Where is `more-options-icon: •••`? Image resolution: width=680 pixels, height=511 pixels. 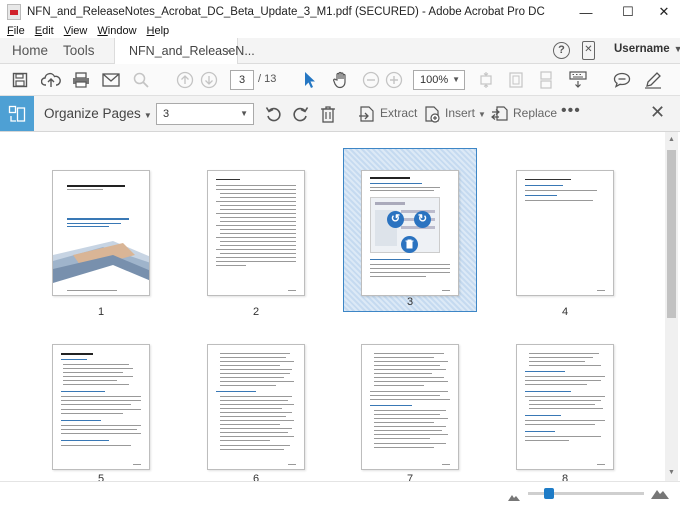 more-options-icon: ••• is located at coordinates (571, 111).